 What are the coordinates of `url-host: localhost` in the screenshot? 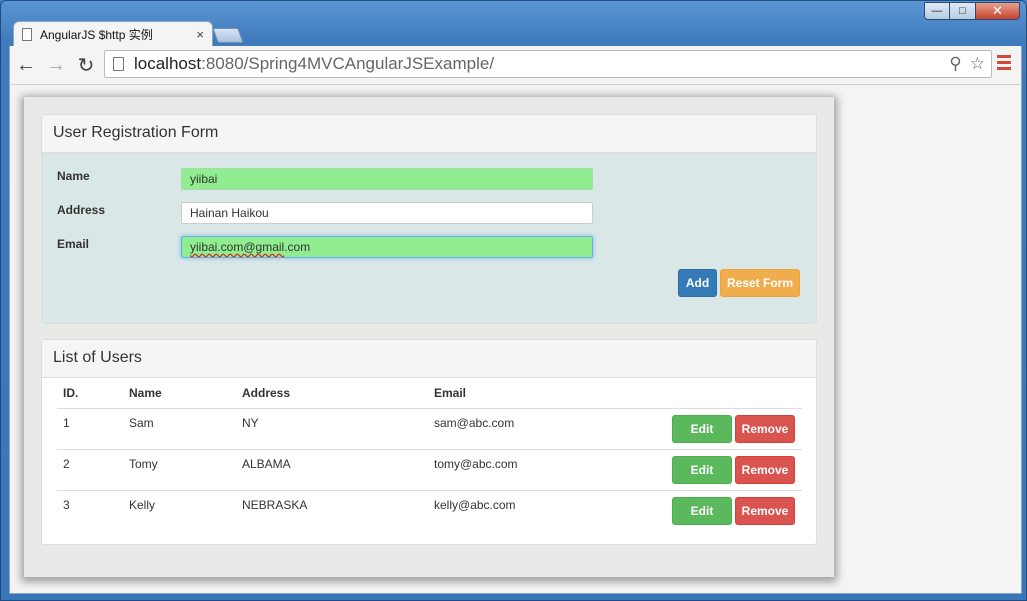 It's located at (168, 63).